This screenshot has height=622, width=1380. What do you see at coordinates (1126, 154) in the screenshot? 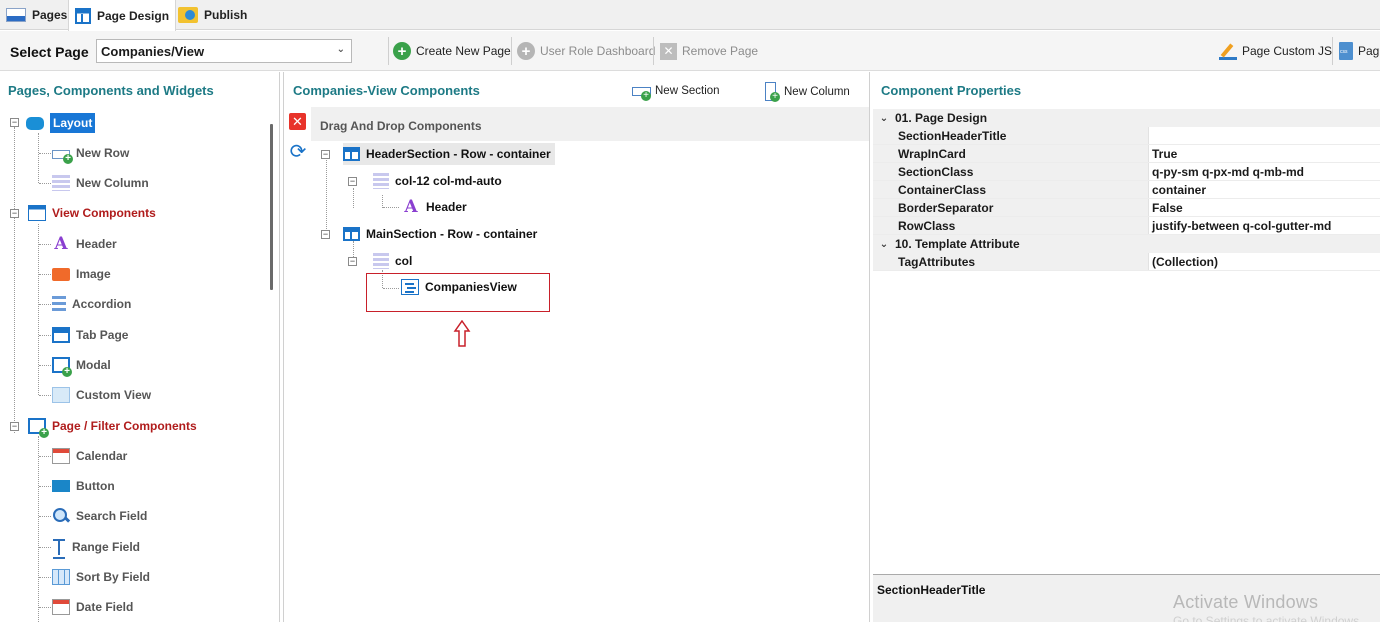
I see `property-row: WrapInCard True` at bounding box center [1126, 154].